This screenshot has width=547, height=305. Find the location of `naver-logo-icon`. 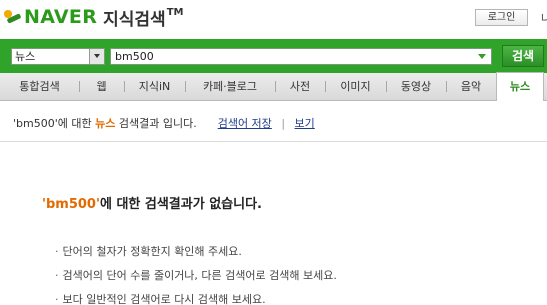

naver-logo-icon is located at coordinates (13, 17).